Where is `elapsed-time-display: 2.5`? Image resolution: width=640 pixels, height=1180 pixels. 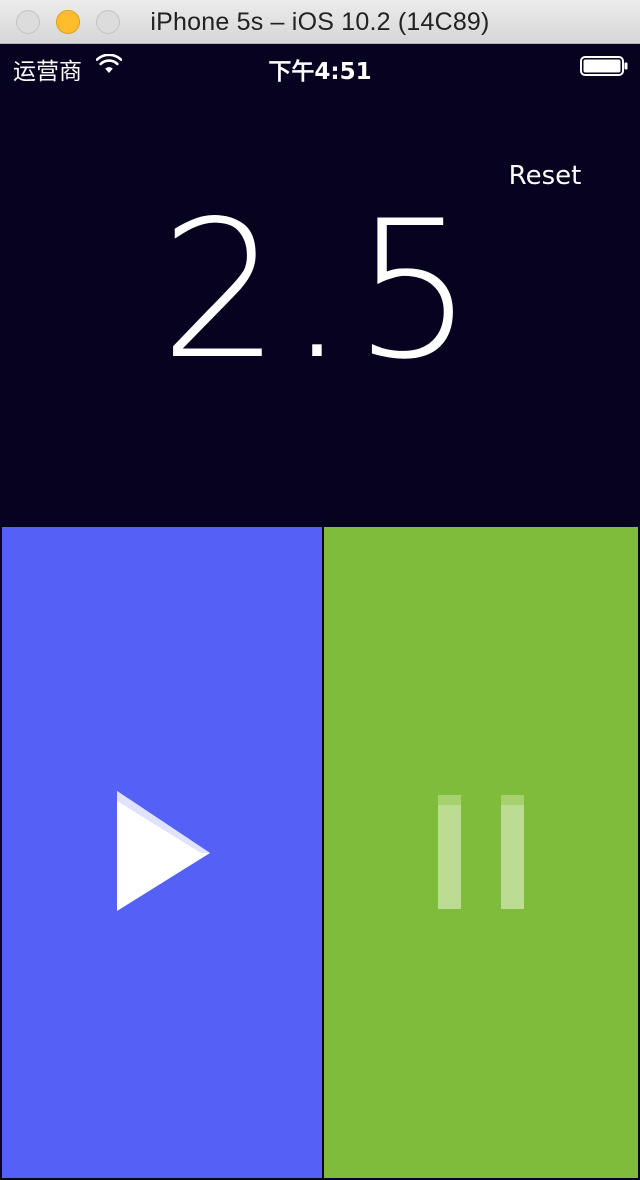
elapsed-time-display: 2.5 is located at coordinates (320, 290).